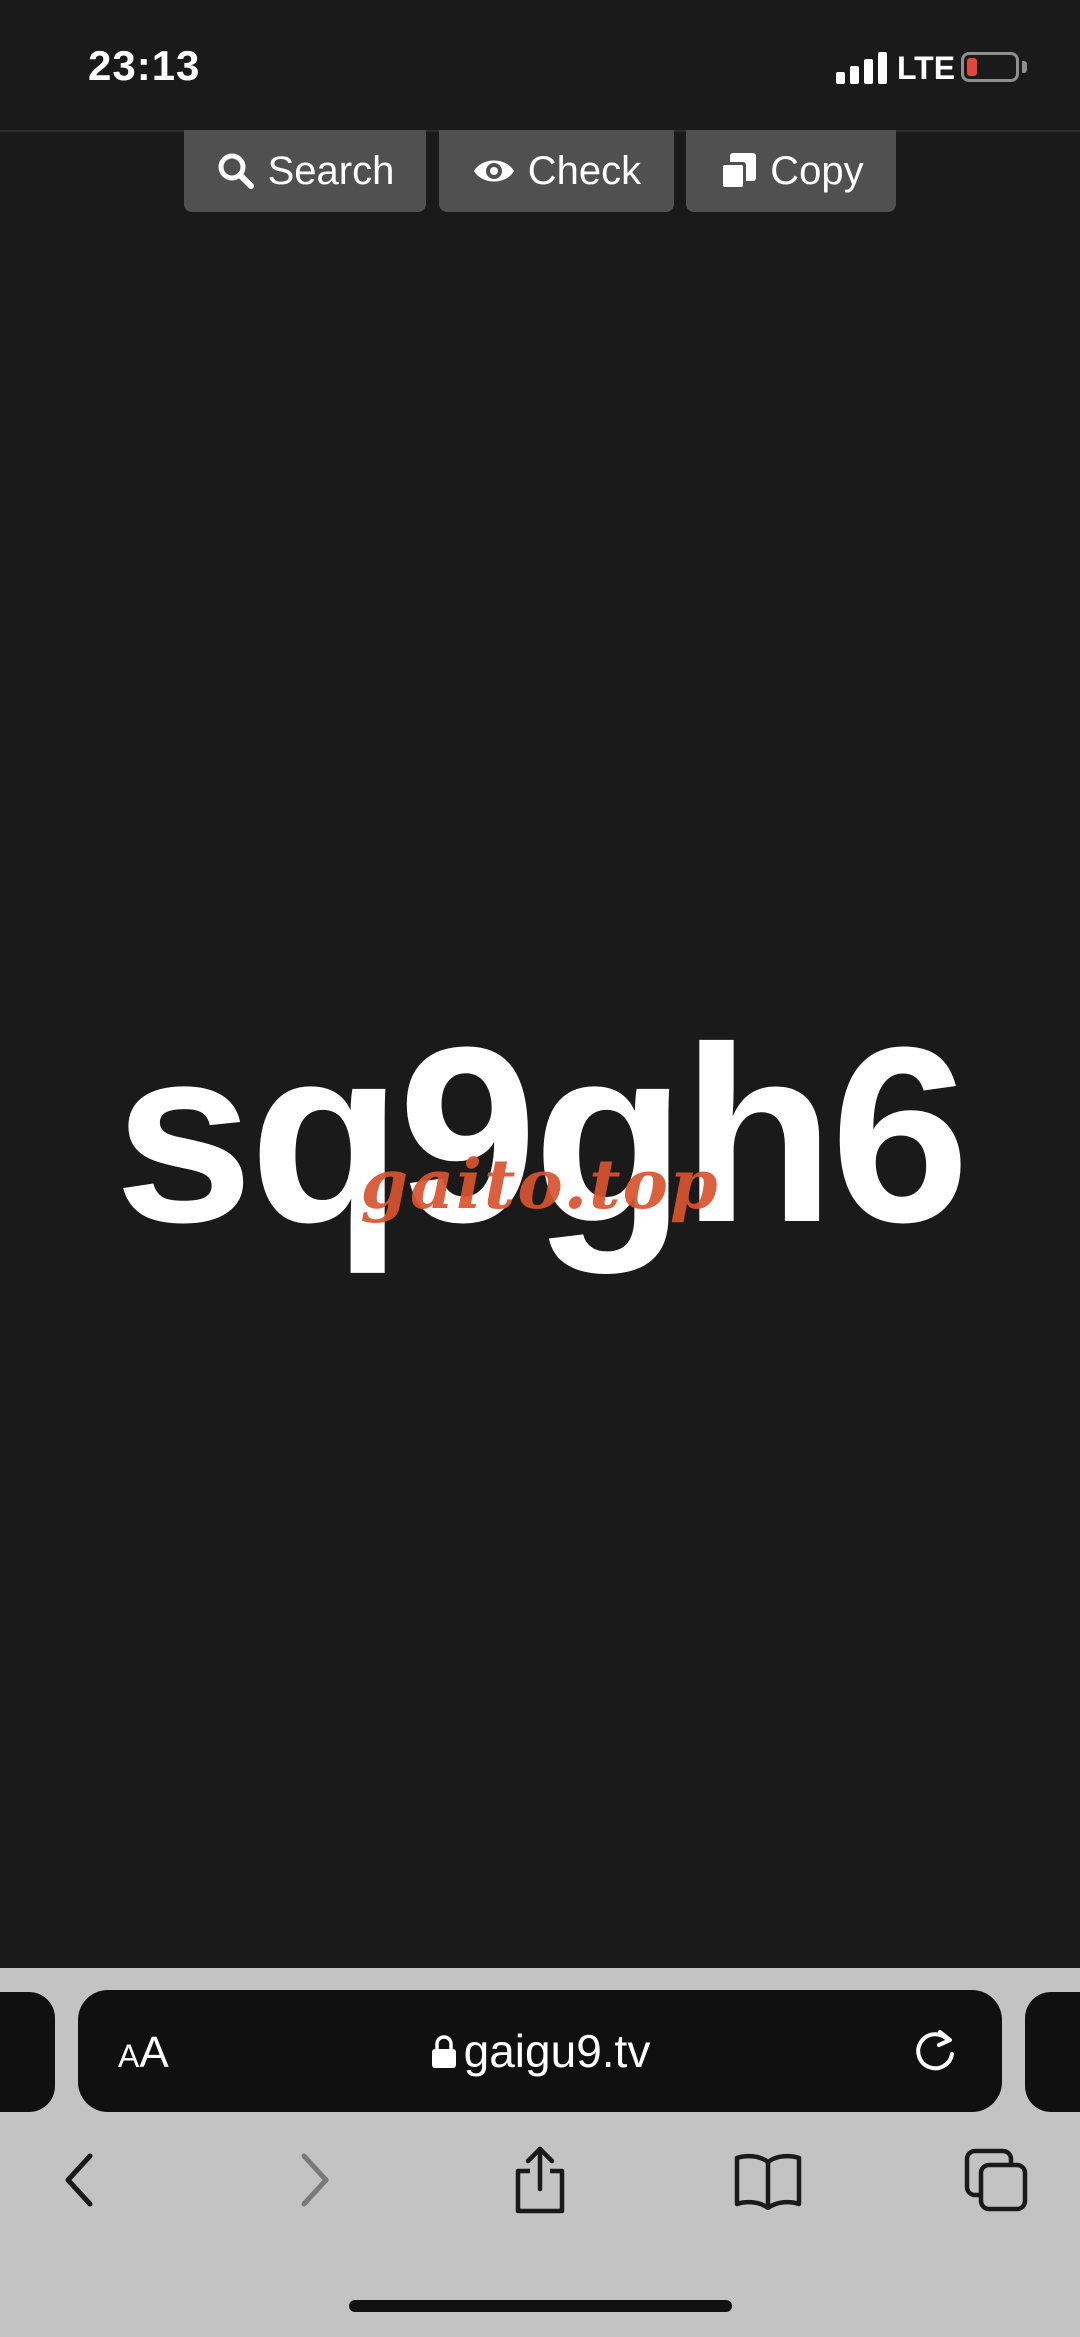 The width and height of the screenshot is (1080, 2337). Describe the element at coordinates (541, 1134) in the screenshot. I see `verification-code: sq9gh6` at that location.